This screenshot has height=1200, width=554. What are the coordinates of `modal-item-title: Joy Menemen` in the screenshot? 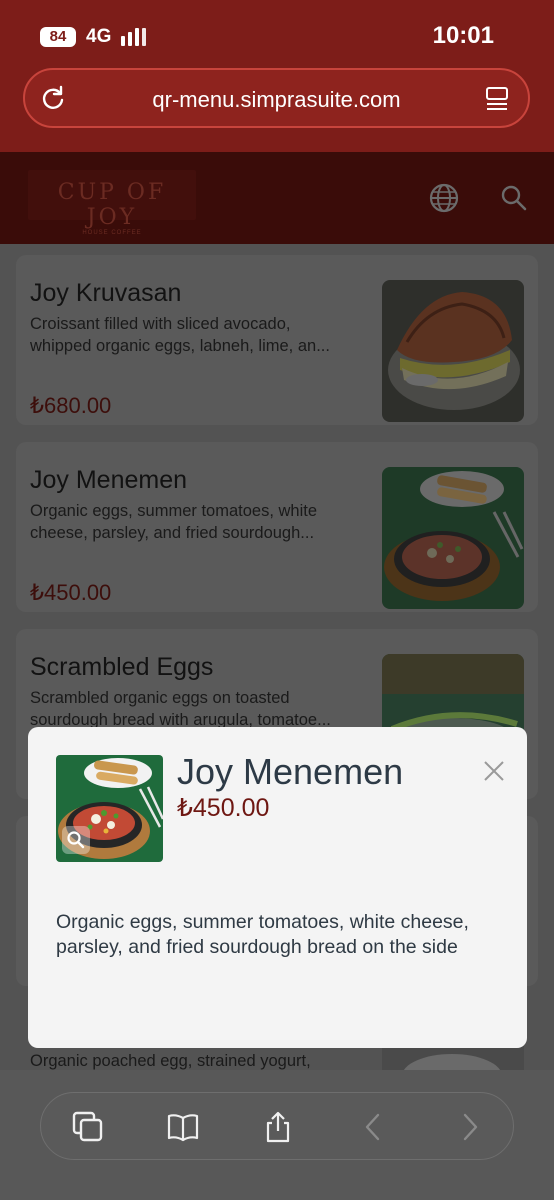 It's located at (290, 771).